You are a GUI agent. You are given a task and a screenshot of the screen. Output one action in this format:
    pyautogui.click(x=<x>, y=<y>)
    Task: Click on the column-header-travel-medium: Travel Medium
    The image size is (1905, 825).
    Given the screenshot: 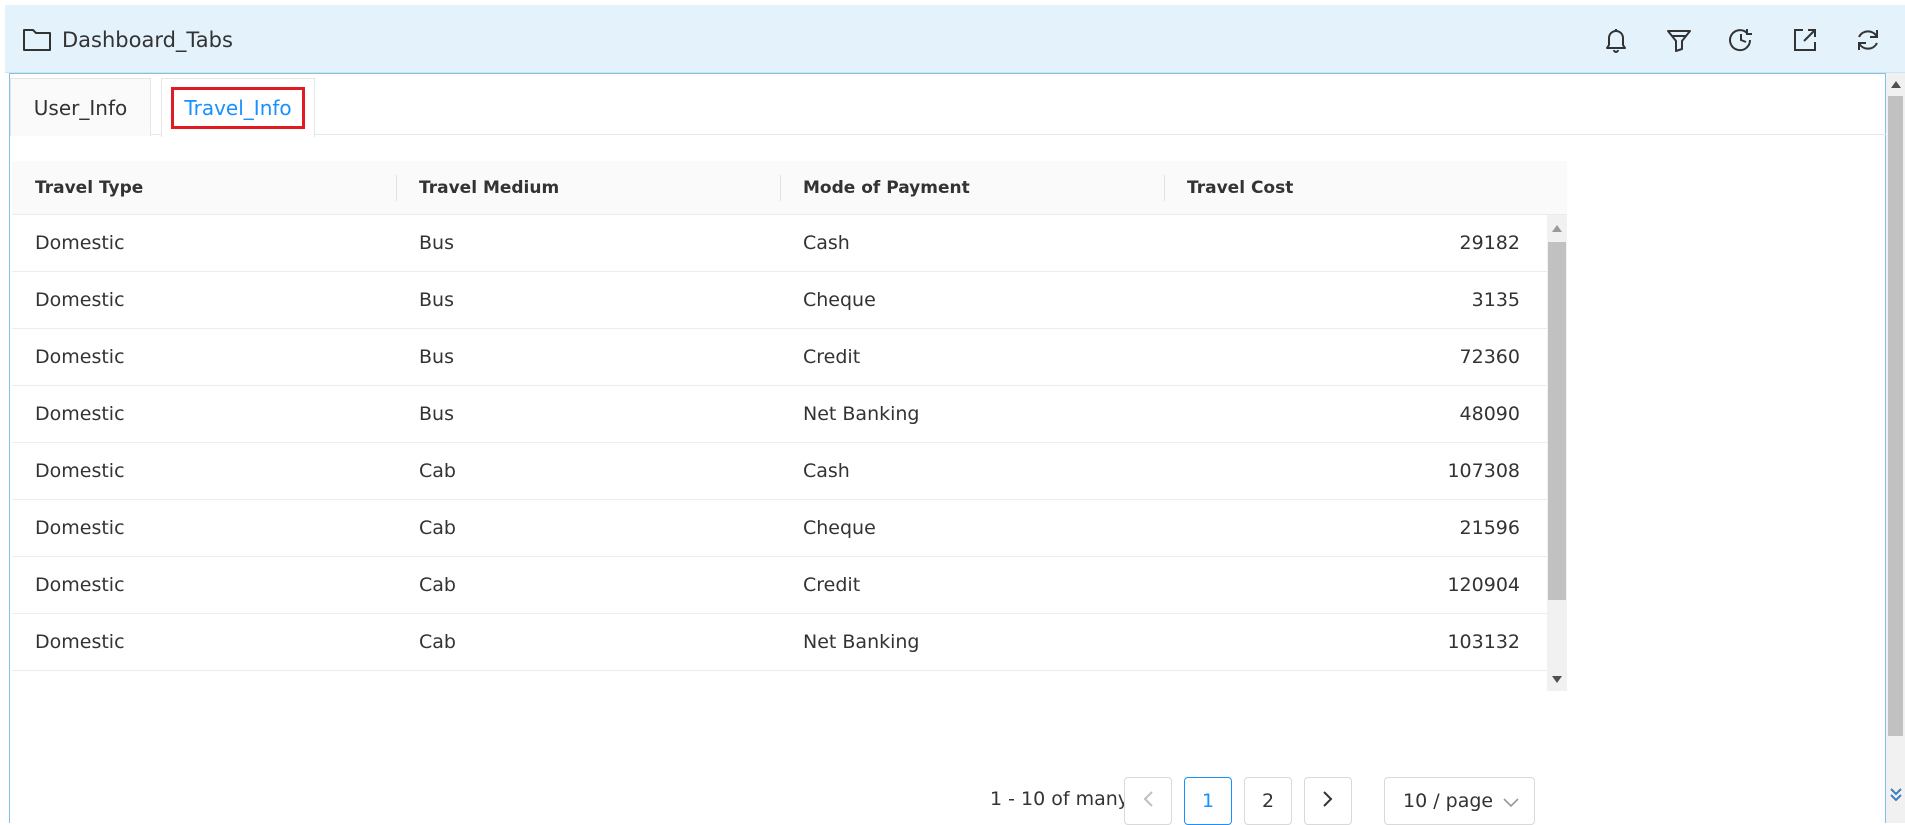 What is the action you would take?
    pyautogui.click(x=588, y=188)
    